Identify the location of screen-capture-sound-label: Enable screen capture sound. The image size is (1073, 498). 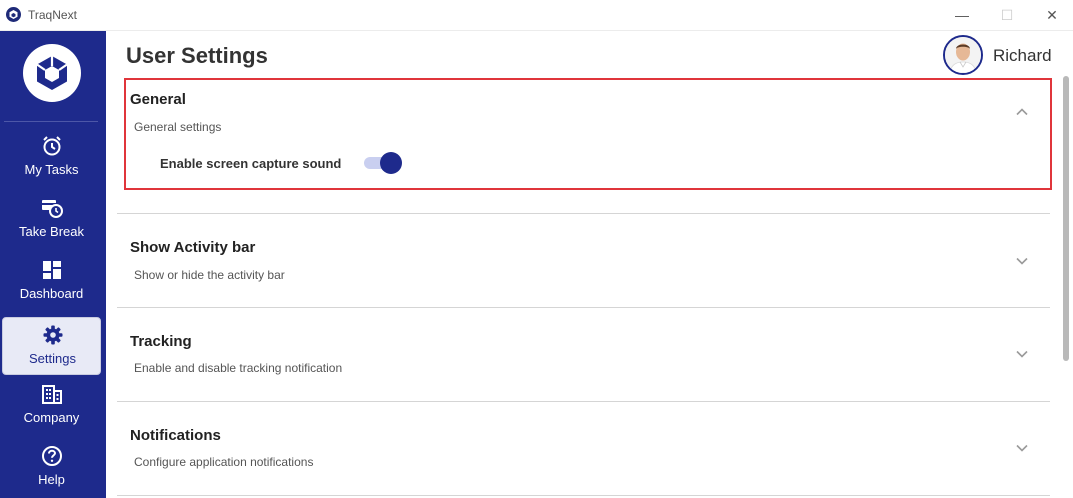
(251, 163).